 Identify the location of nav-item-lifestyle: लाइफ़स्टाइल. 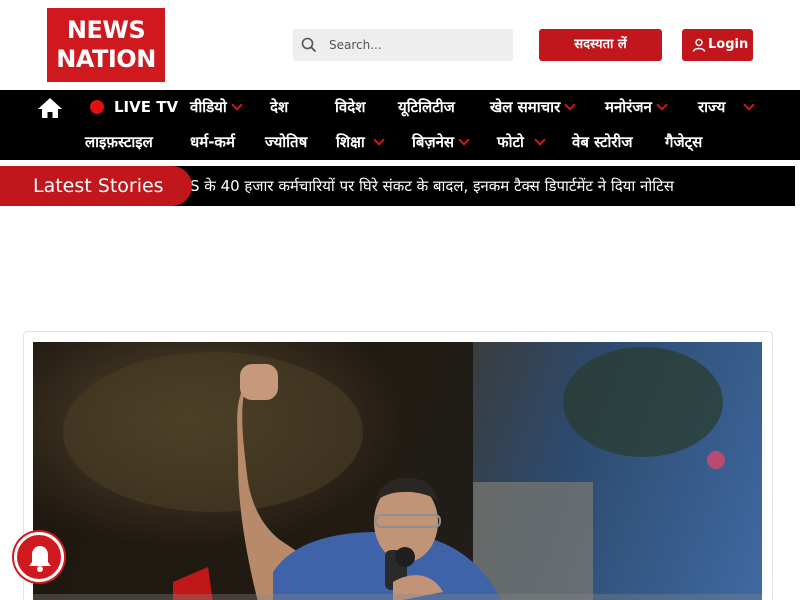
(119, 142).